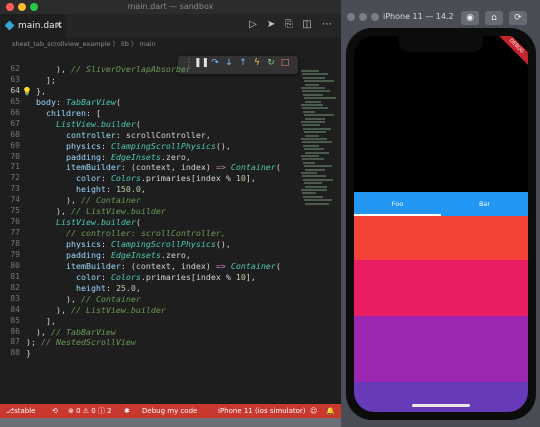 The image size is (540, 427). What do you see at coordinates (15, 123) in the screenshot?
I see `line-number: 67` at bounding box center [15, 123].